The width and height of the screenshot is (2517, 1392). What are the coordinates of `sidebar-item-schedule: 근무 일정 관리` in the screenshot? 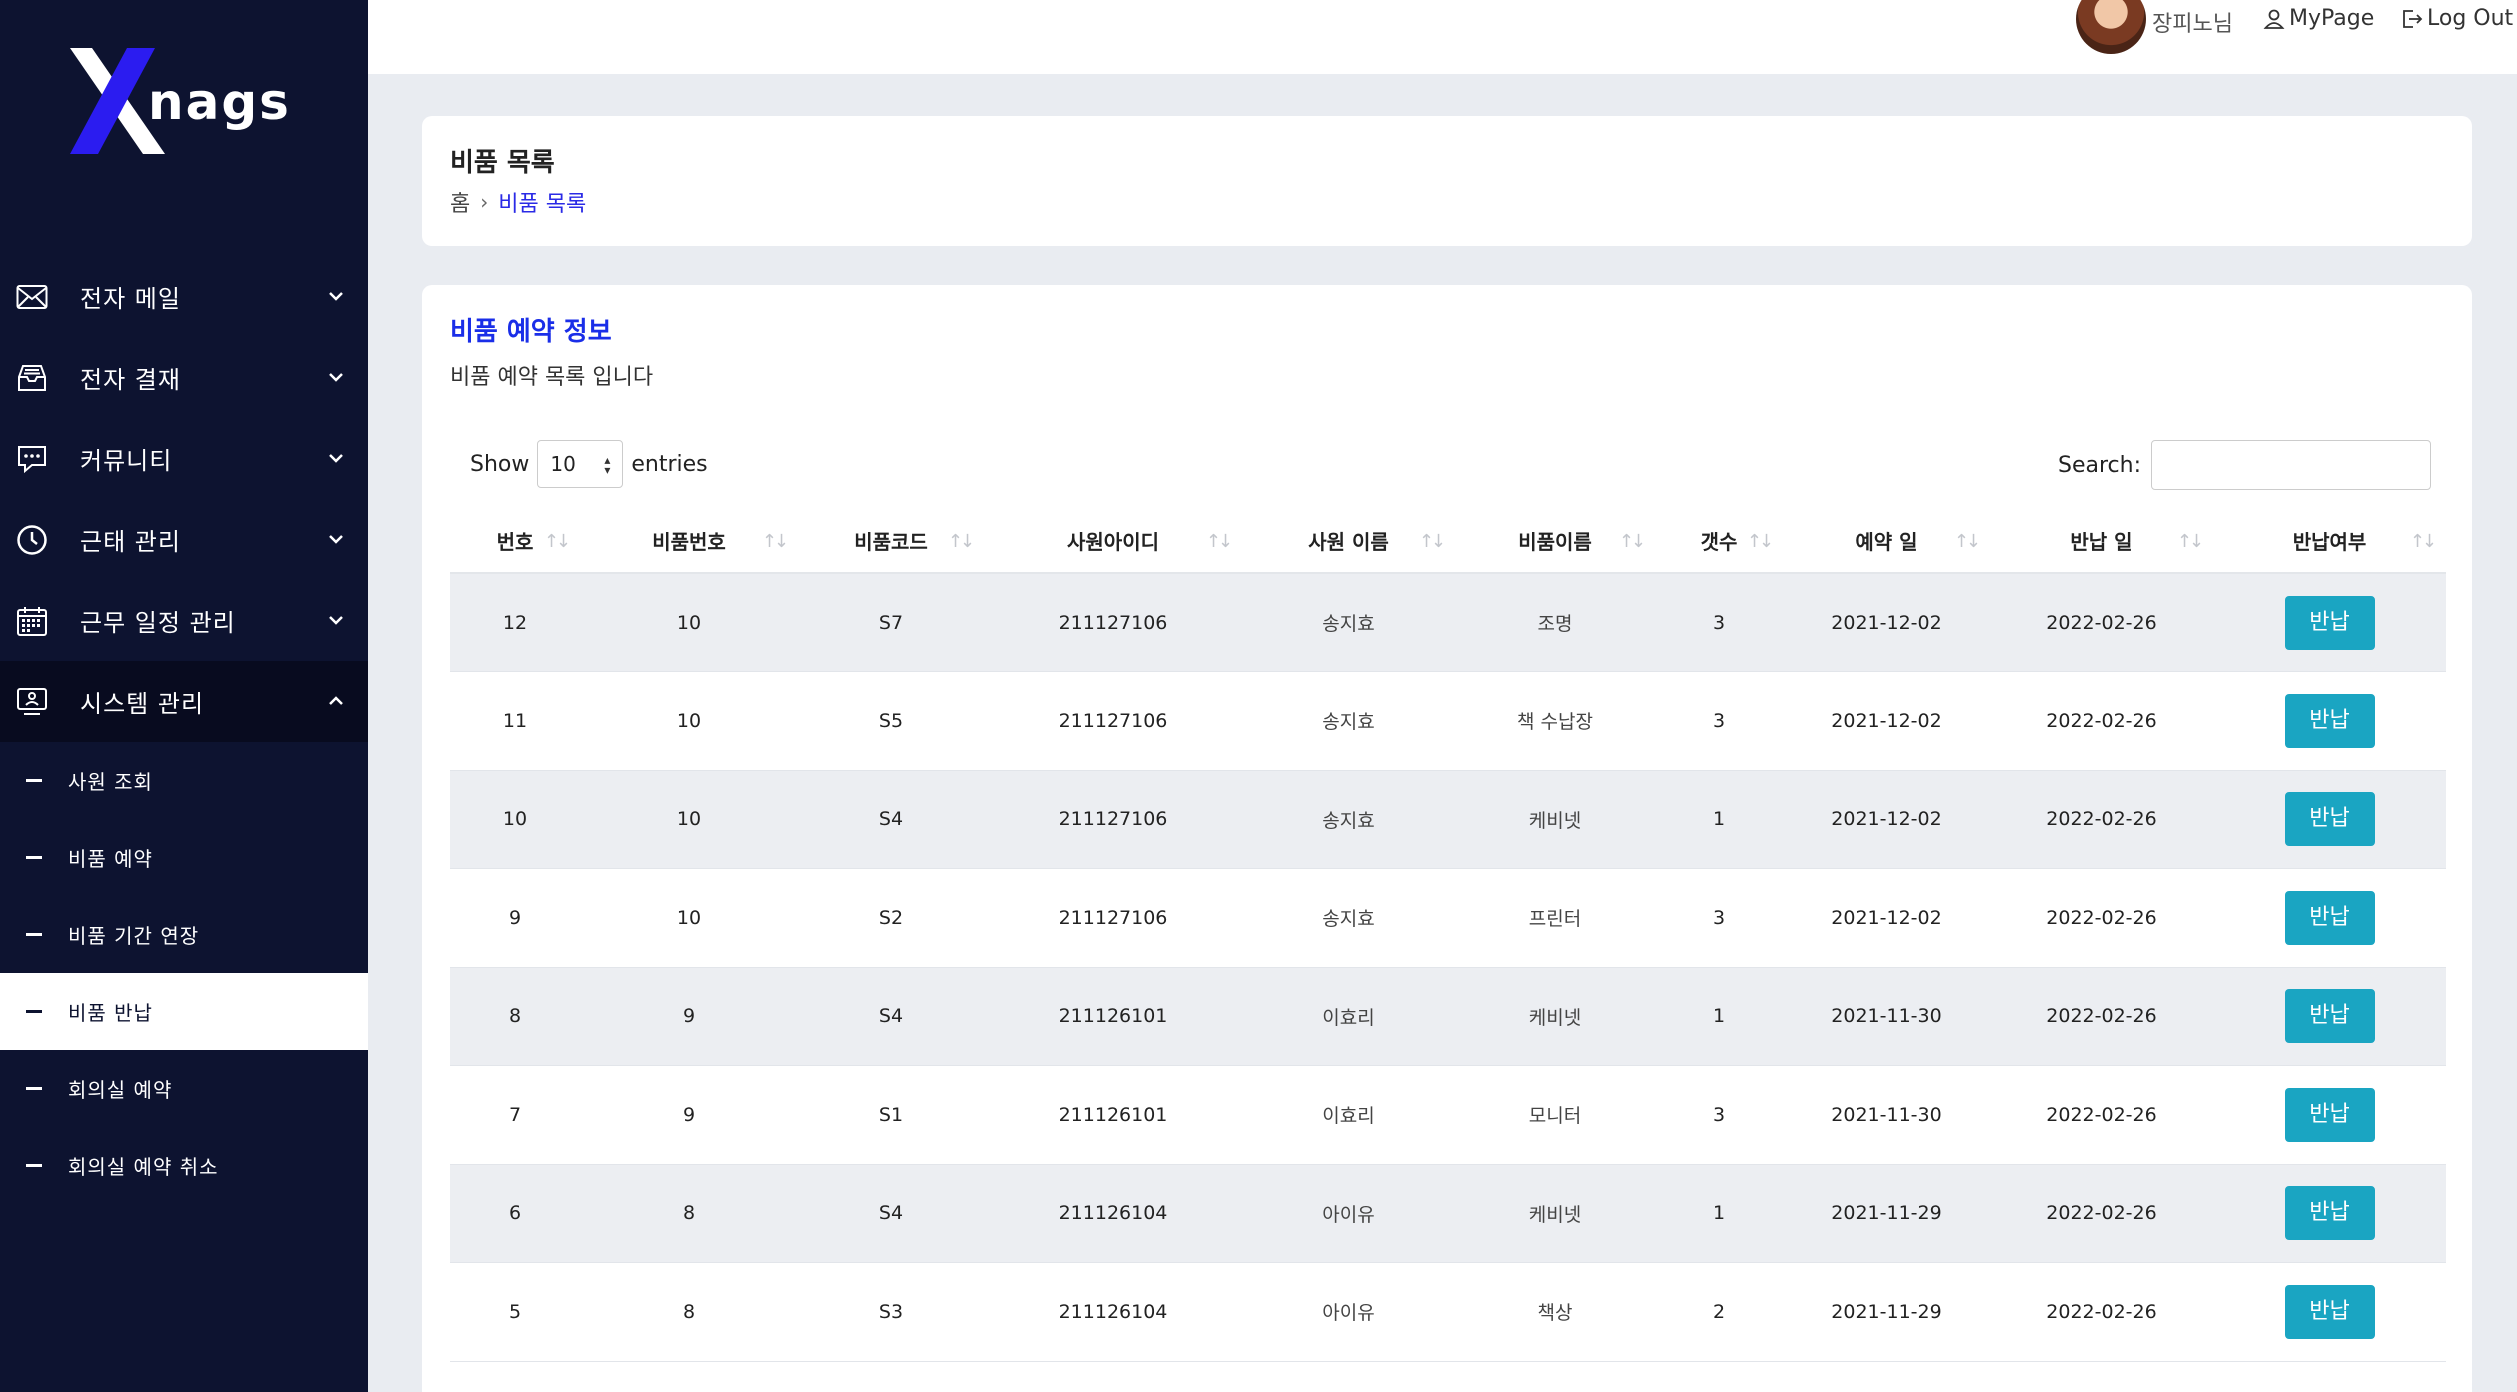 It's located at (184, 620).